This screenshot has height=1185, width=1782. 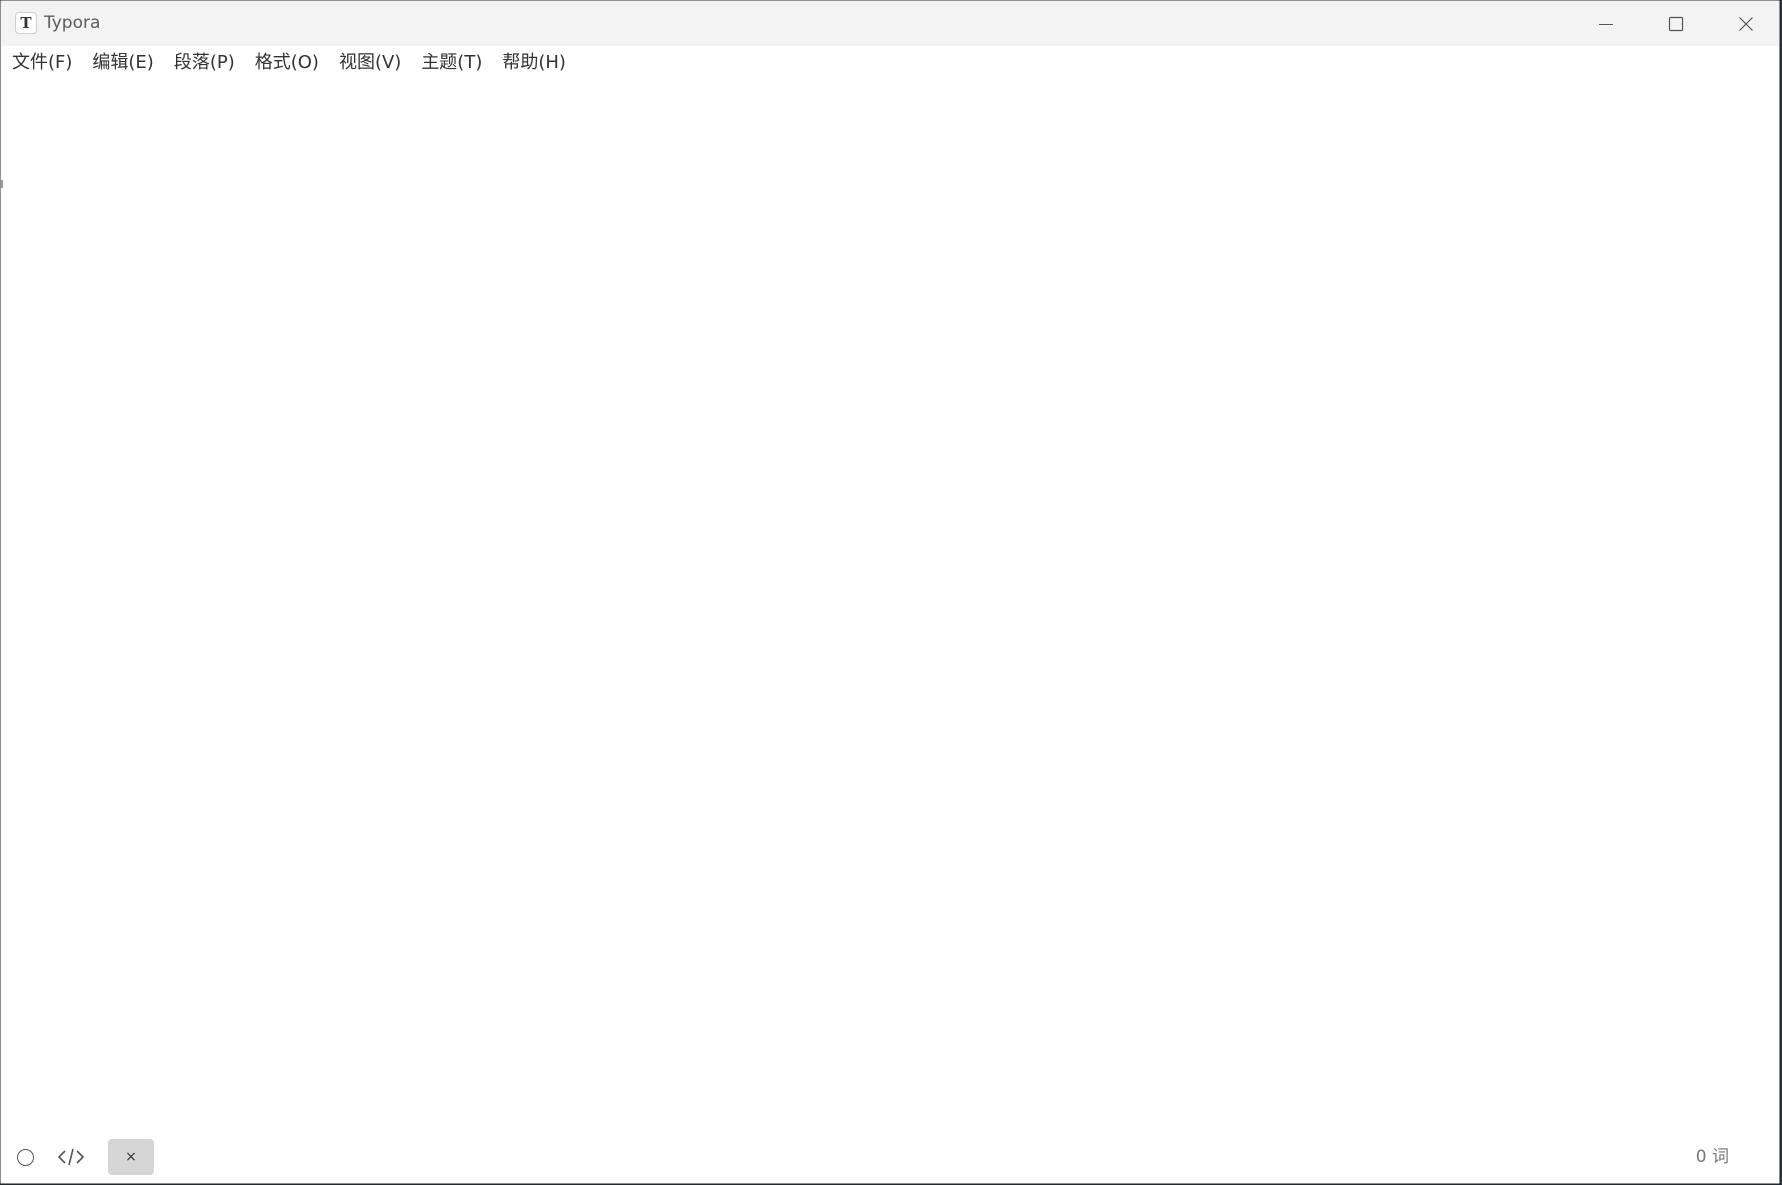 I want to click on source-code-icon, so click(x=71, y=1157).